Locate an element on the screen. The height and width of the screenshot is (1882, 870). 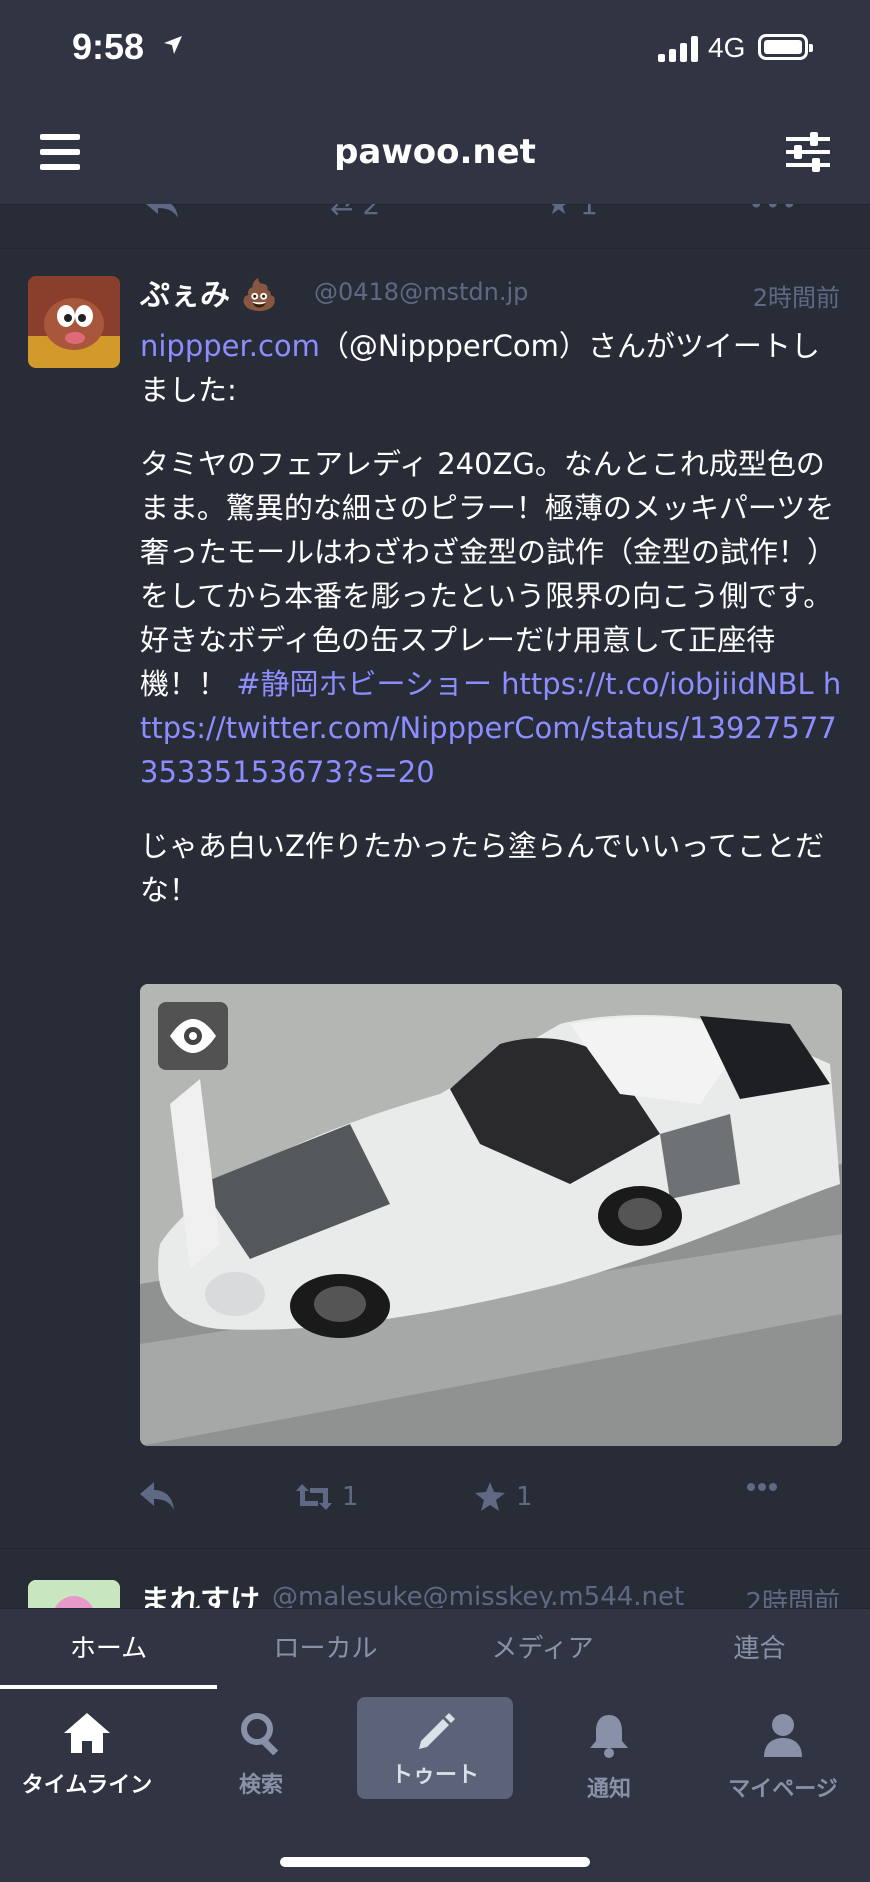
instance-title: pawoo.net is located at coordinates (435, 152).